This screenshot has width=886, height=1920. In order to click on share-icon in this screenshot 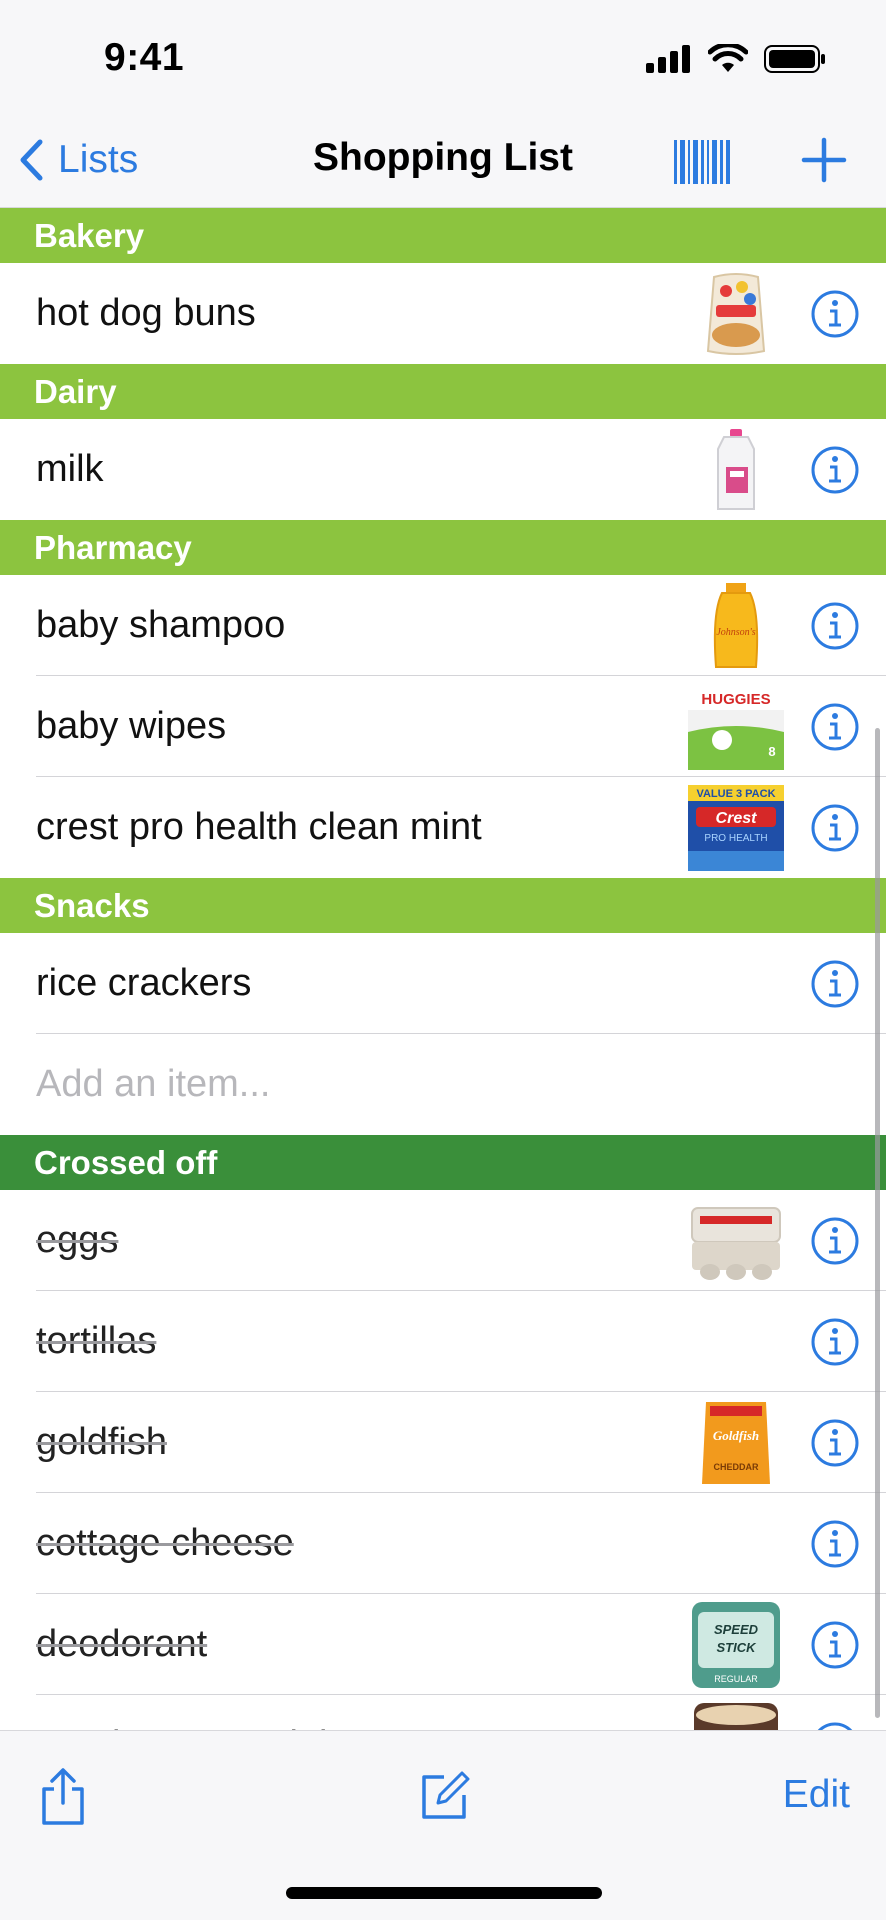, I will do `click(63, 1796)`.